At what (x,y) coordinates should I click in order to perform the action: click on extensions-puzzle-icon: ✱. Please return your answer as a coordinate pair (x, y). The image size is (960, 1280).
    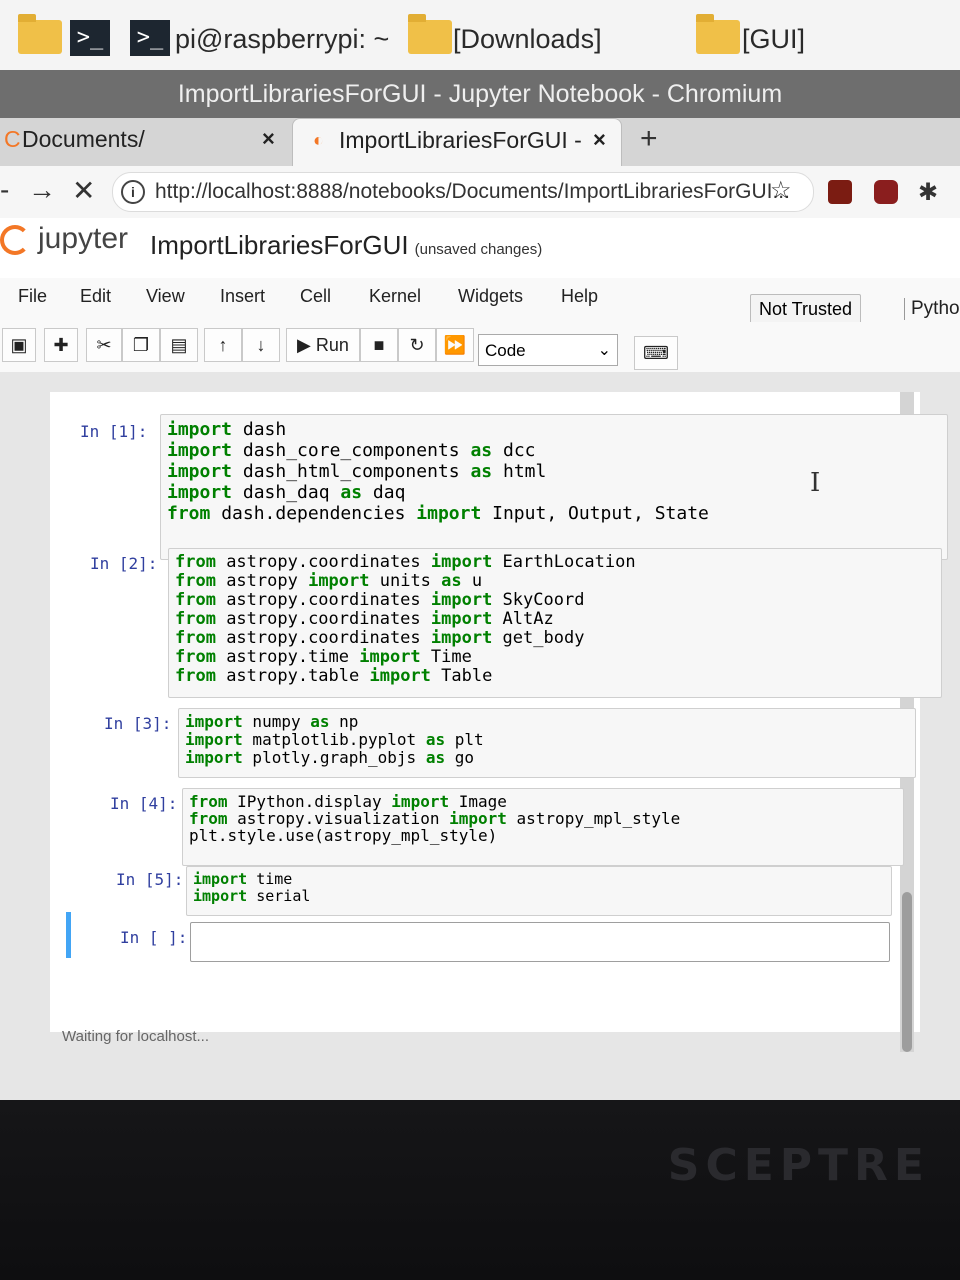
    Looking at the image, I should click on (928, 192).